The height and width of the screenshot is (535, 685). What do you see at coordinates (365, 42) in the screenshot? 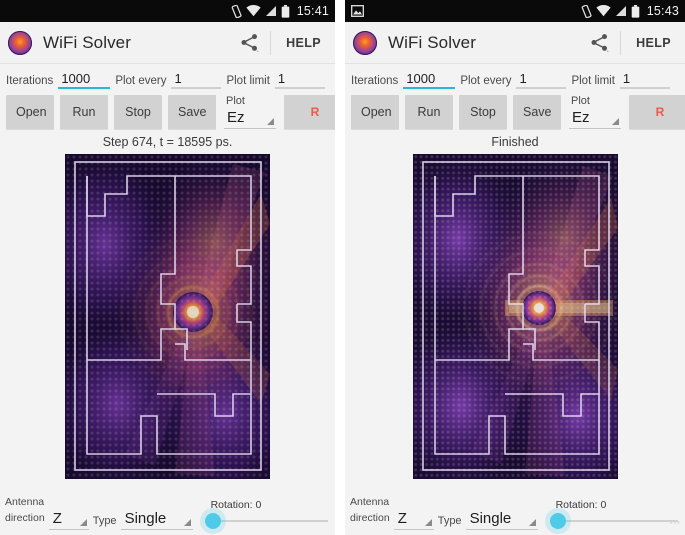
I see `wifi-solver-logo-icon` at bounding box center [365, 42].